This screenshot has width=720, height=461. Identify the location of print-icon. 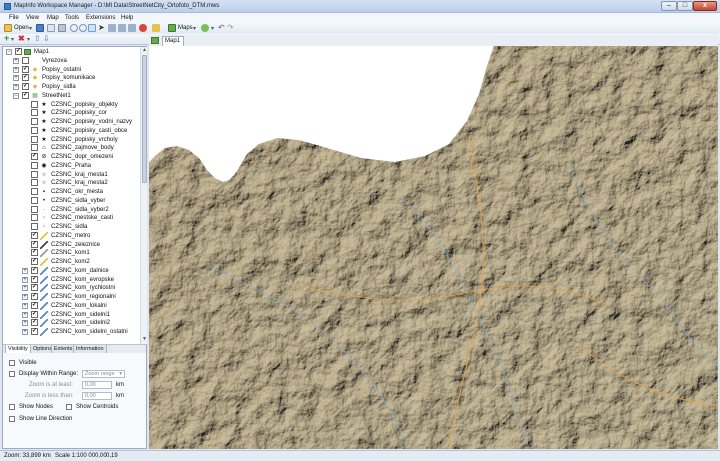
(62, 28).